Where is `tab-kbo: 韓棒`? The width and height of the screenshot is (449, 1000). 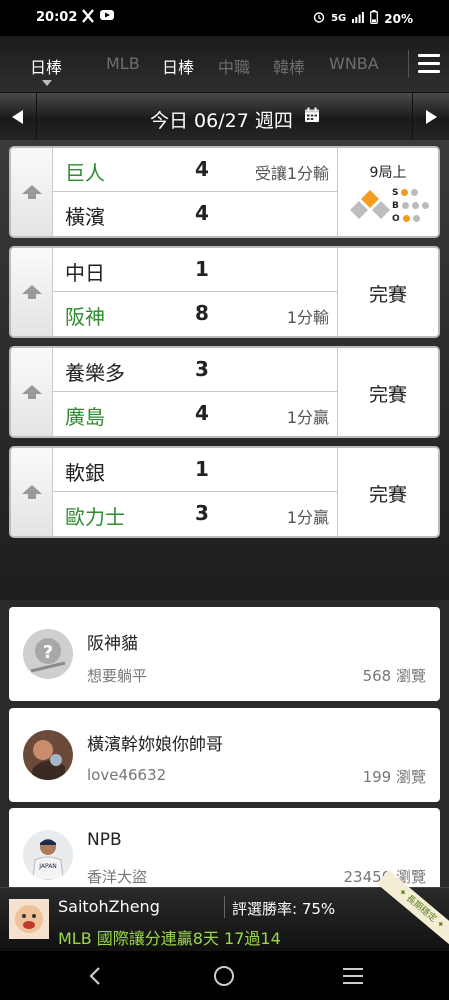 tab-kbo: 韓棒 is located at coordinates (289, 66).